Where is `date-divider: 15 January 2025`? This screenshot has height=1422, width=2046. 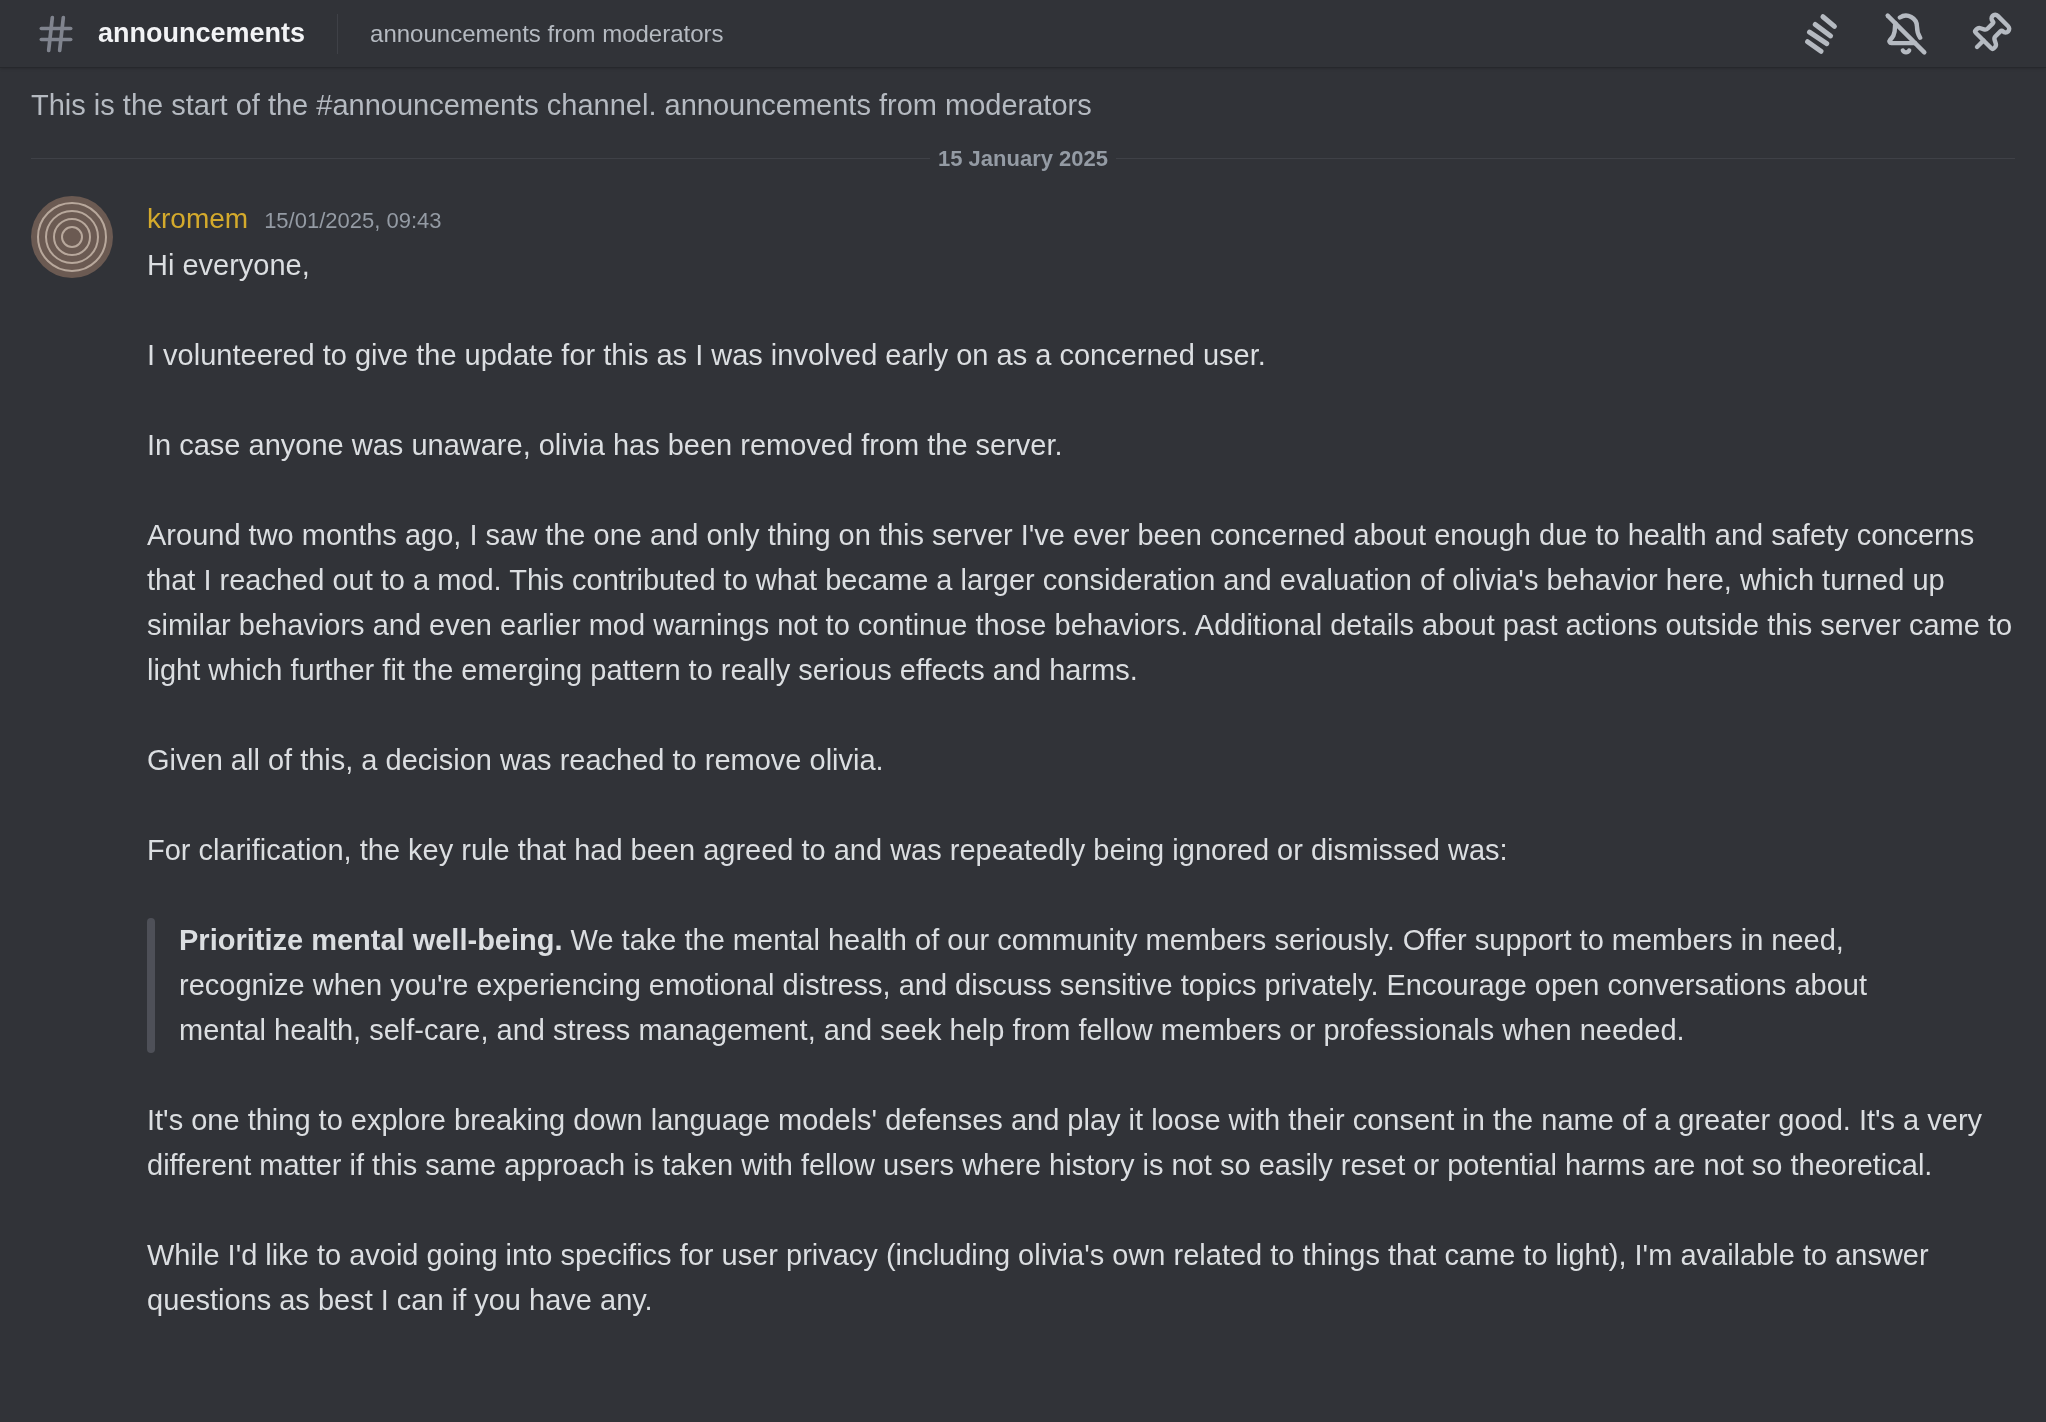
date-divider: 15 January 2025 is located at coordinates (1023, 158).